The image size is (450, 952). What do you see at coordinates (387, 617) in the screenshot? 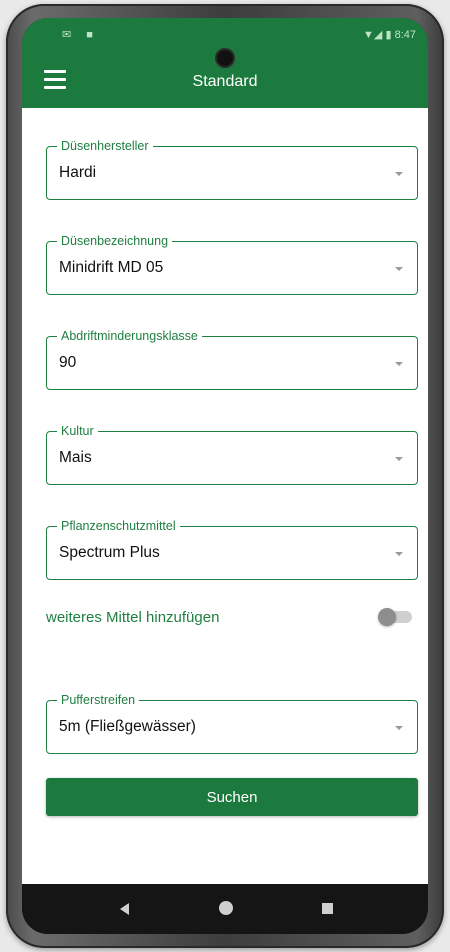
I see `toggle-knob` at bounding box center [387, 617].